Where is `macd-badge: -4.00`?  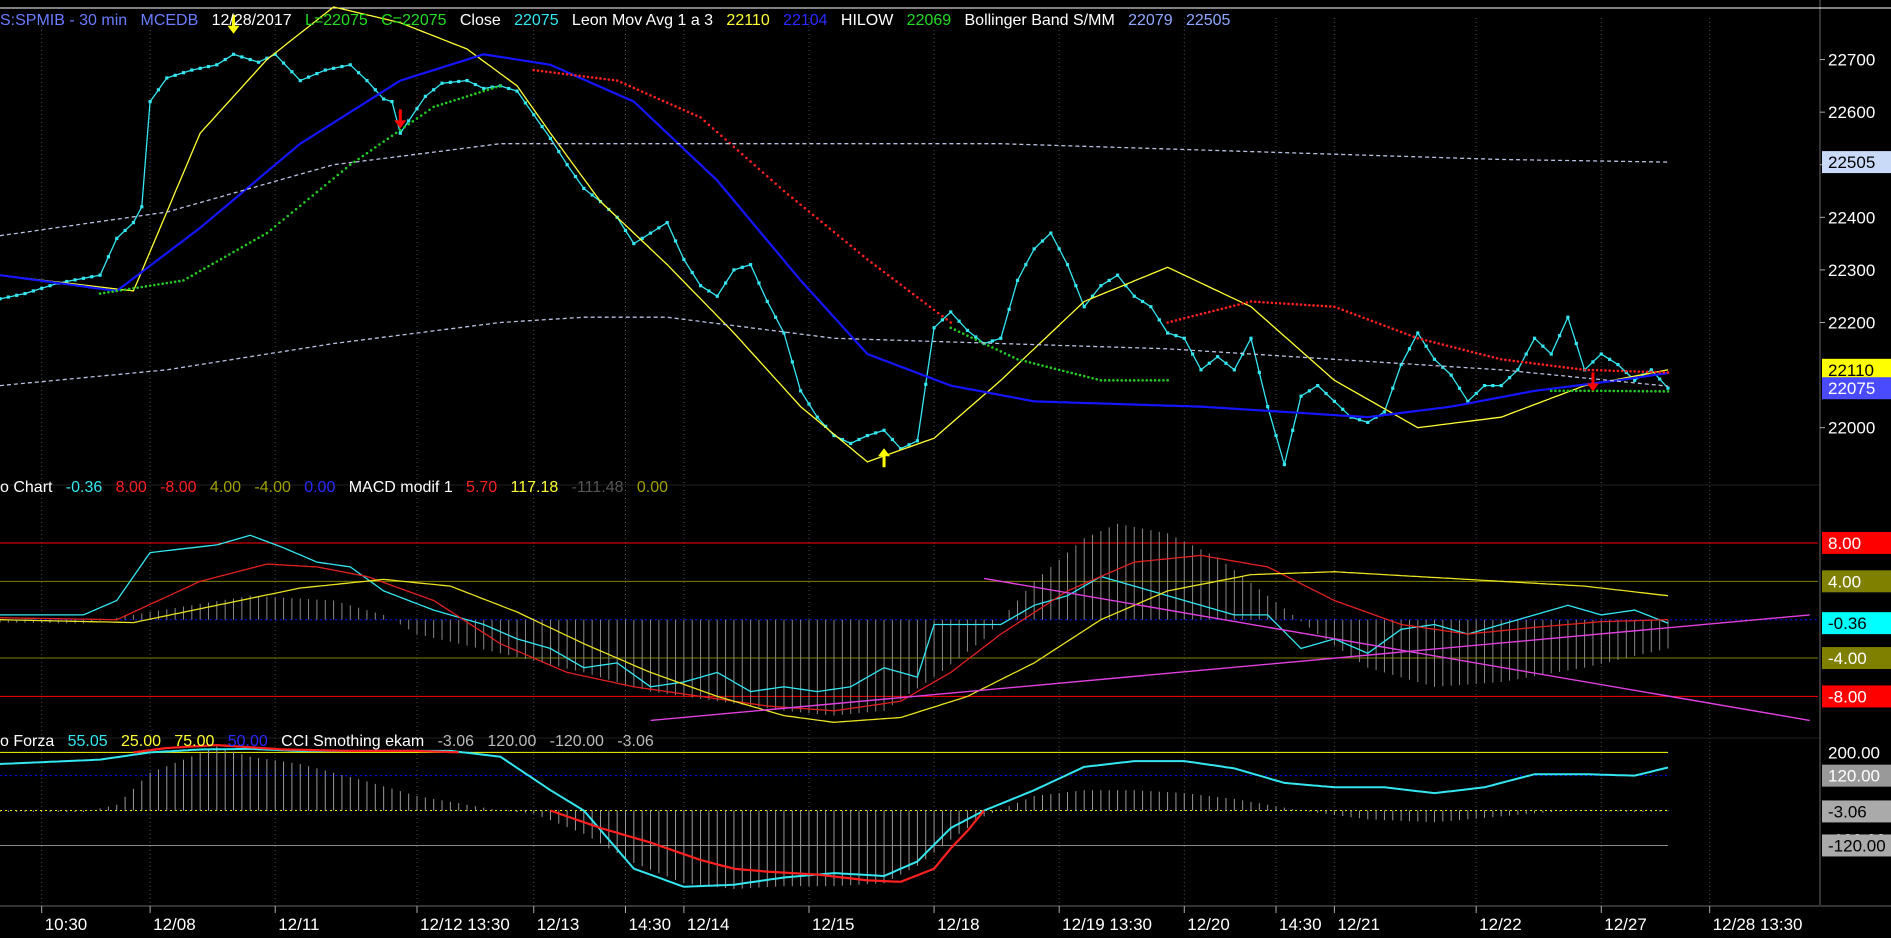 macd-badge: -4.00 is located at coordinates (1847, 658).